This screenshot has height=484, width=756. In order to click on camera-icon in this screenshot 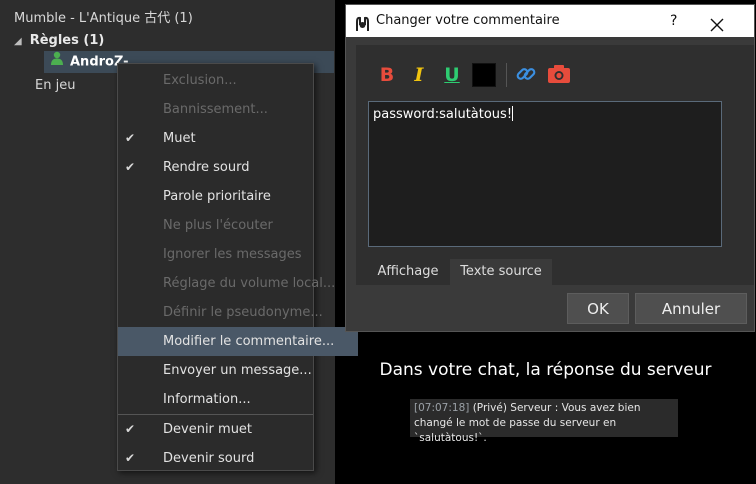, I will do `click(559, 75)`.